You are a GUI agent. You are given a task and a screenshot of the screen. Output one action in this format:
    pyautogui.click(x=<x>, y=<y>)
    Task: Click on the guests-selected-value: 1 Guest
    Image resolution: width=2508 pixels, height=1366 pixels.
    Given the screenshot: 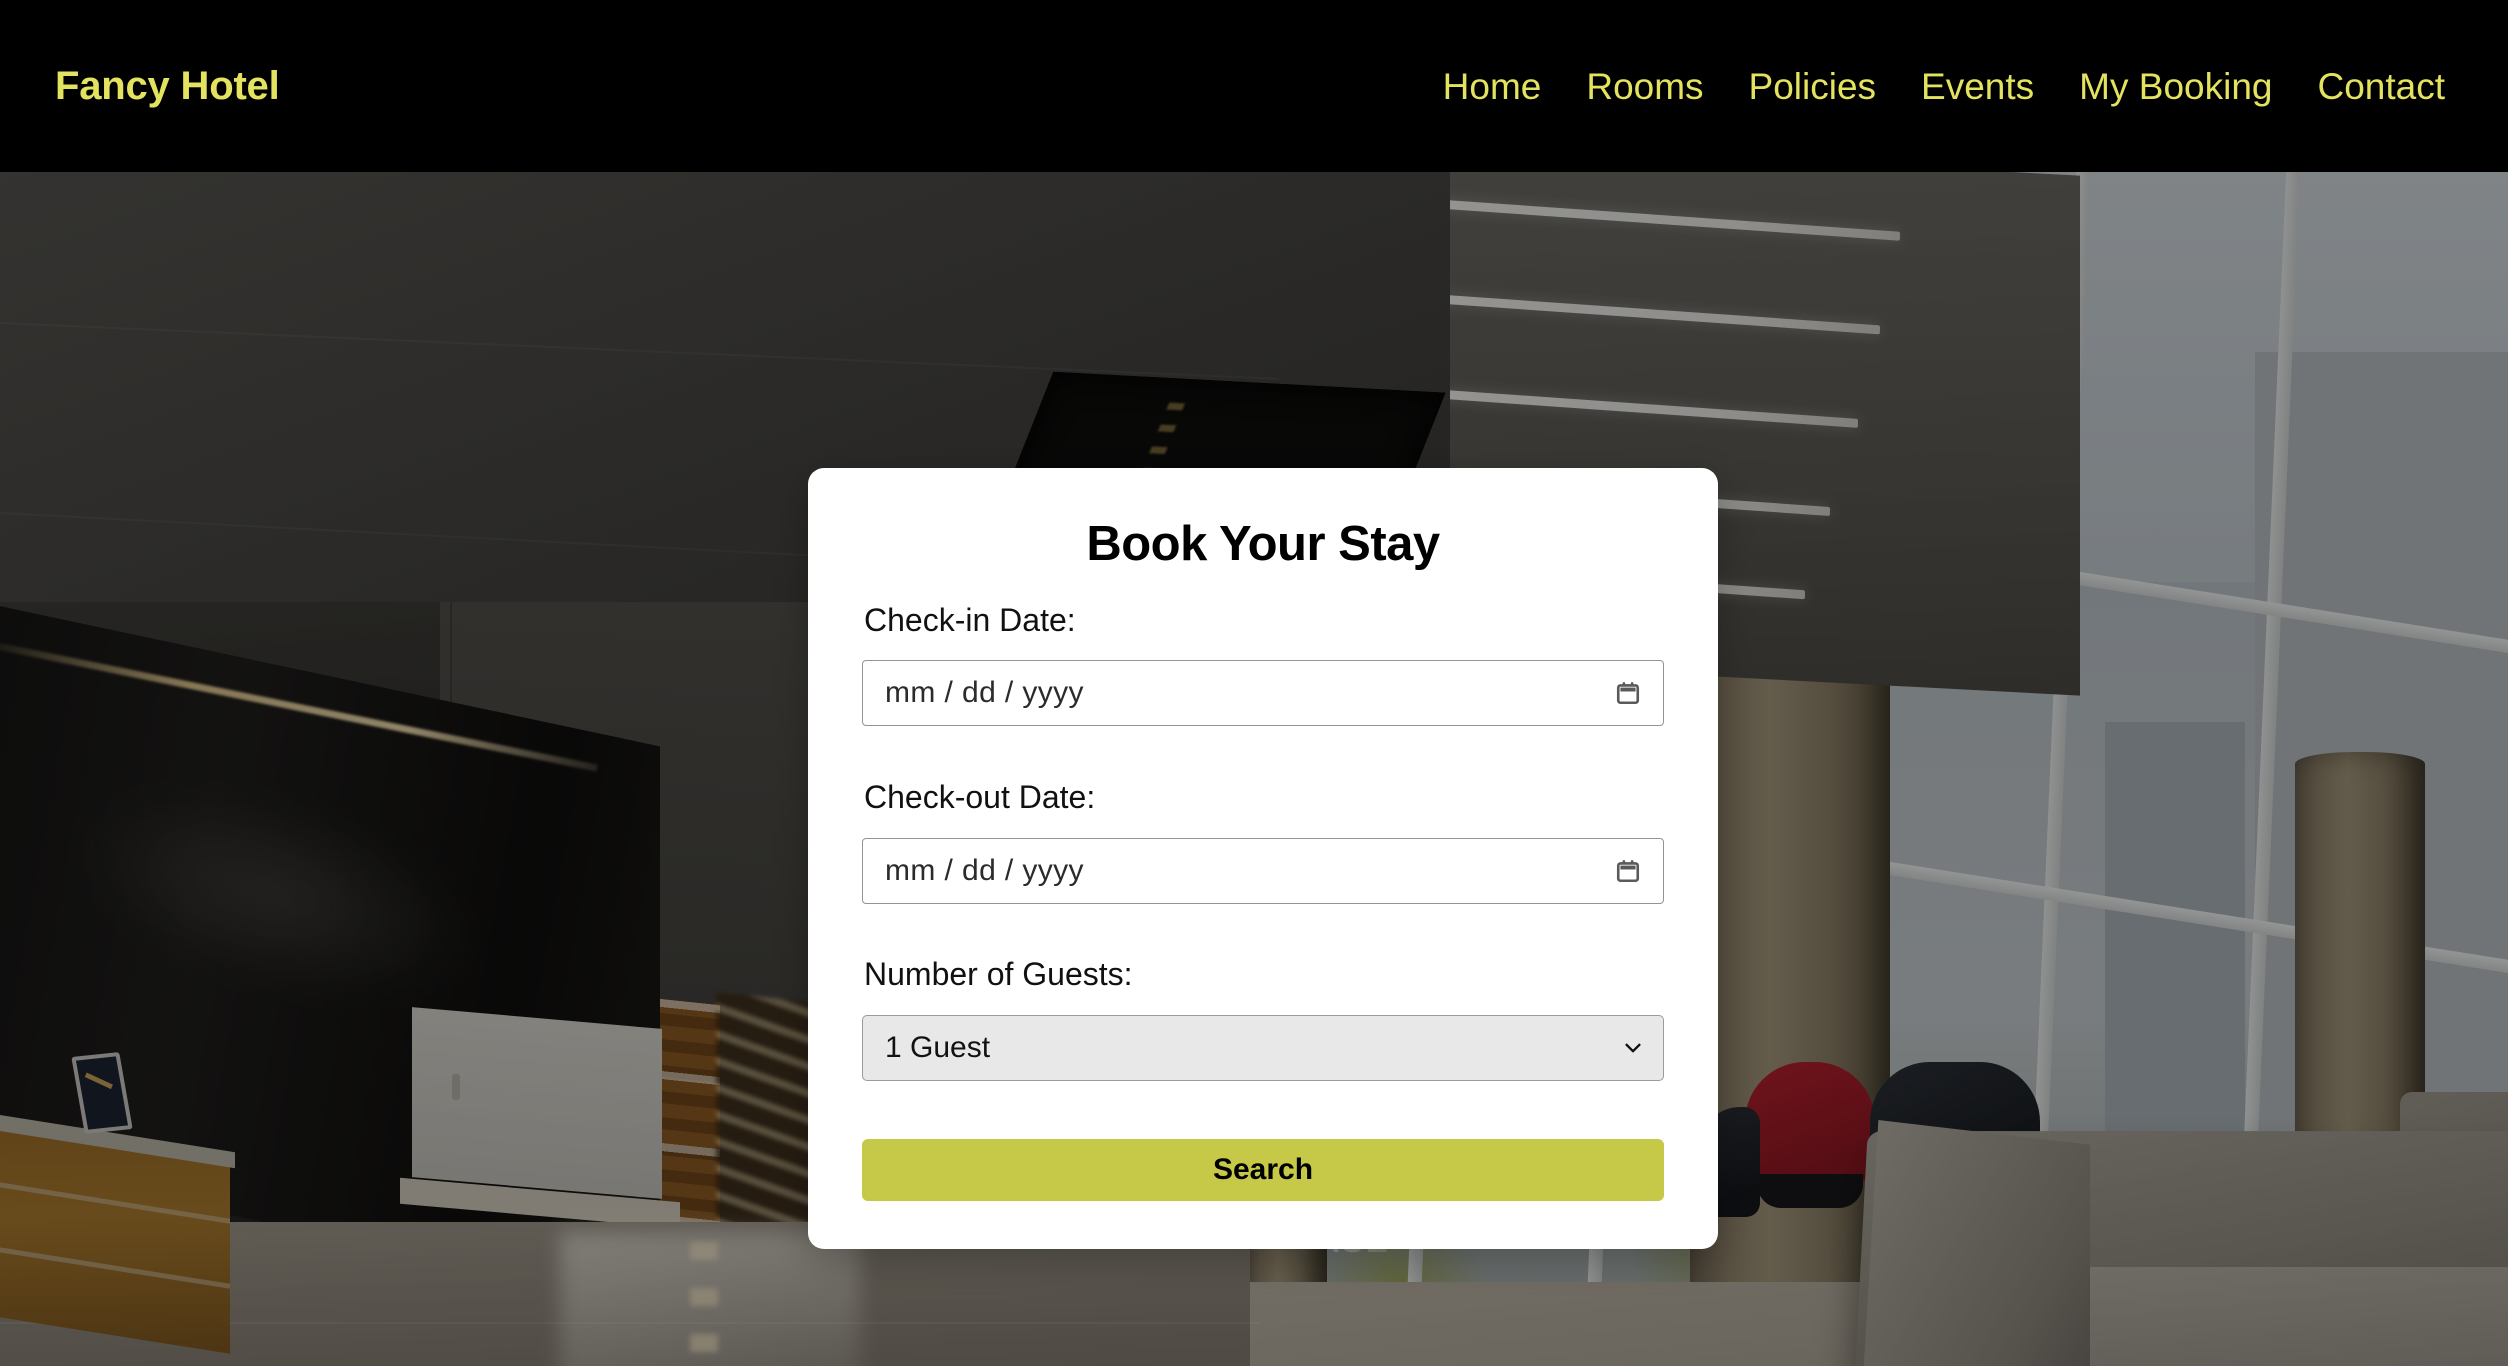 What is the action you would take?
    pyautogui.click(x=938, y=1047)
    